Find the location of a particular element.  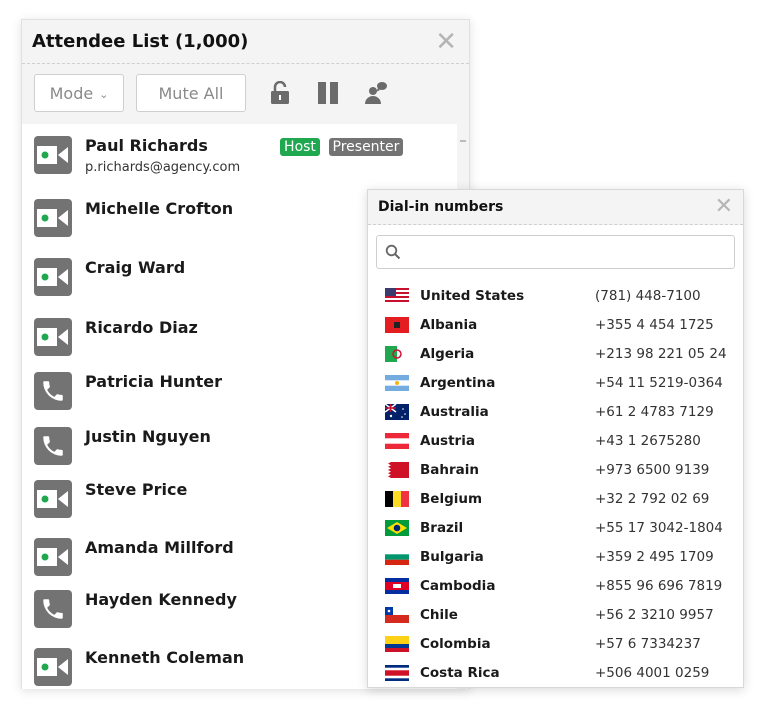

country-name: Chile is located at coordinates (439, 615).